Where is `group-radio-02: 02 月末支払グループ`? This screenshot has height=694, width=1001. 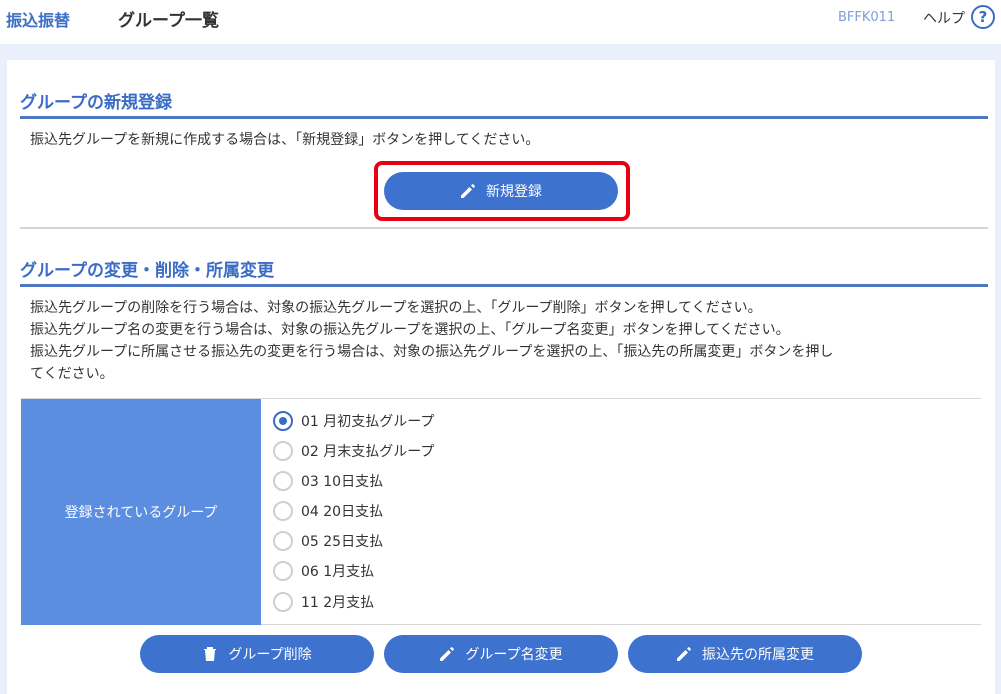 group-radio-02: 02 月末支払グループ is located at coordinates (353, 451).